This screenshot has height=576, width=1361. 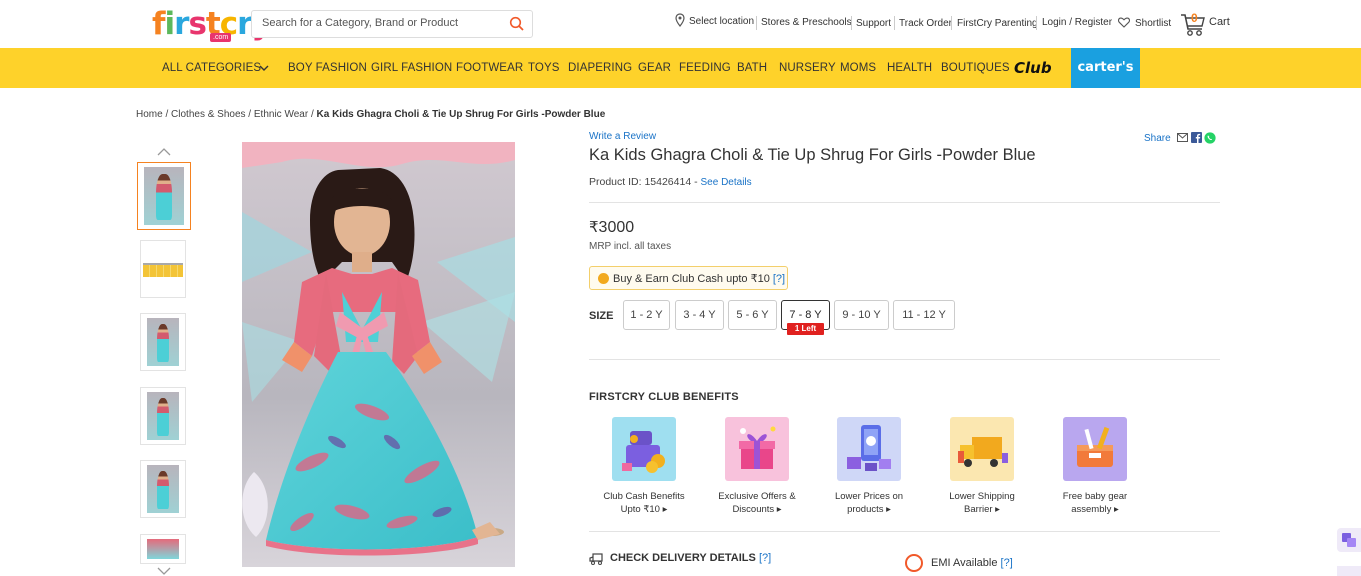 I want to click on stock-left-badge: 1 Left, so click(x=805, y=329).